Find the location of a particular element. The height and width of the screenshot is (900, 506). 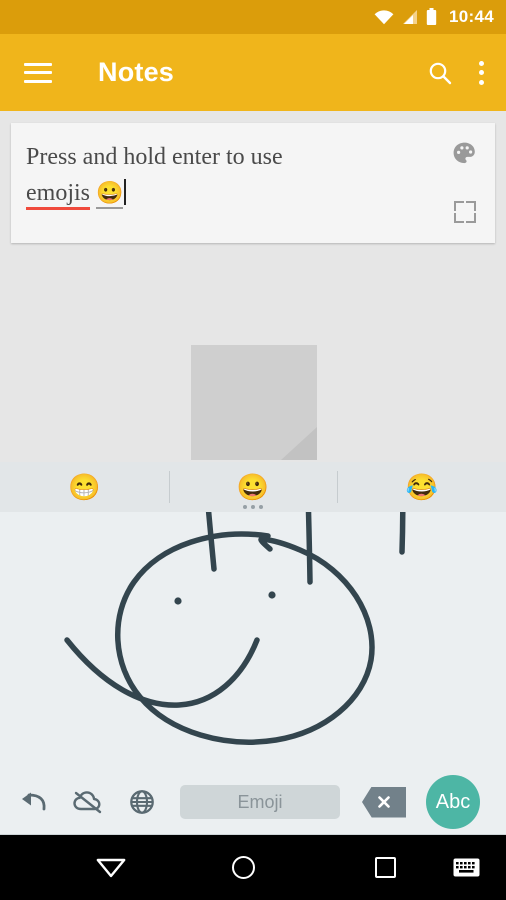

keyboard-suggestion-strip: 😁 😀 😂 is located at coordinates (253, 487).